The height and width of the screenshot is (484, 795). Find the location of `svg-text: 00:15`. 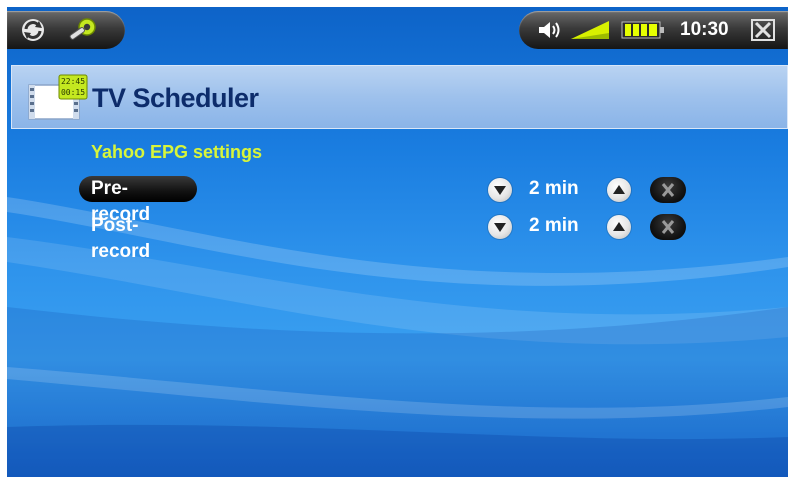

svg-text: 00:15 is located at coordinates (73, 92).